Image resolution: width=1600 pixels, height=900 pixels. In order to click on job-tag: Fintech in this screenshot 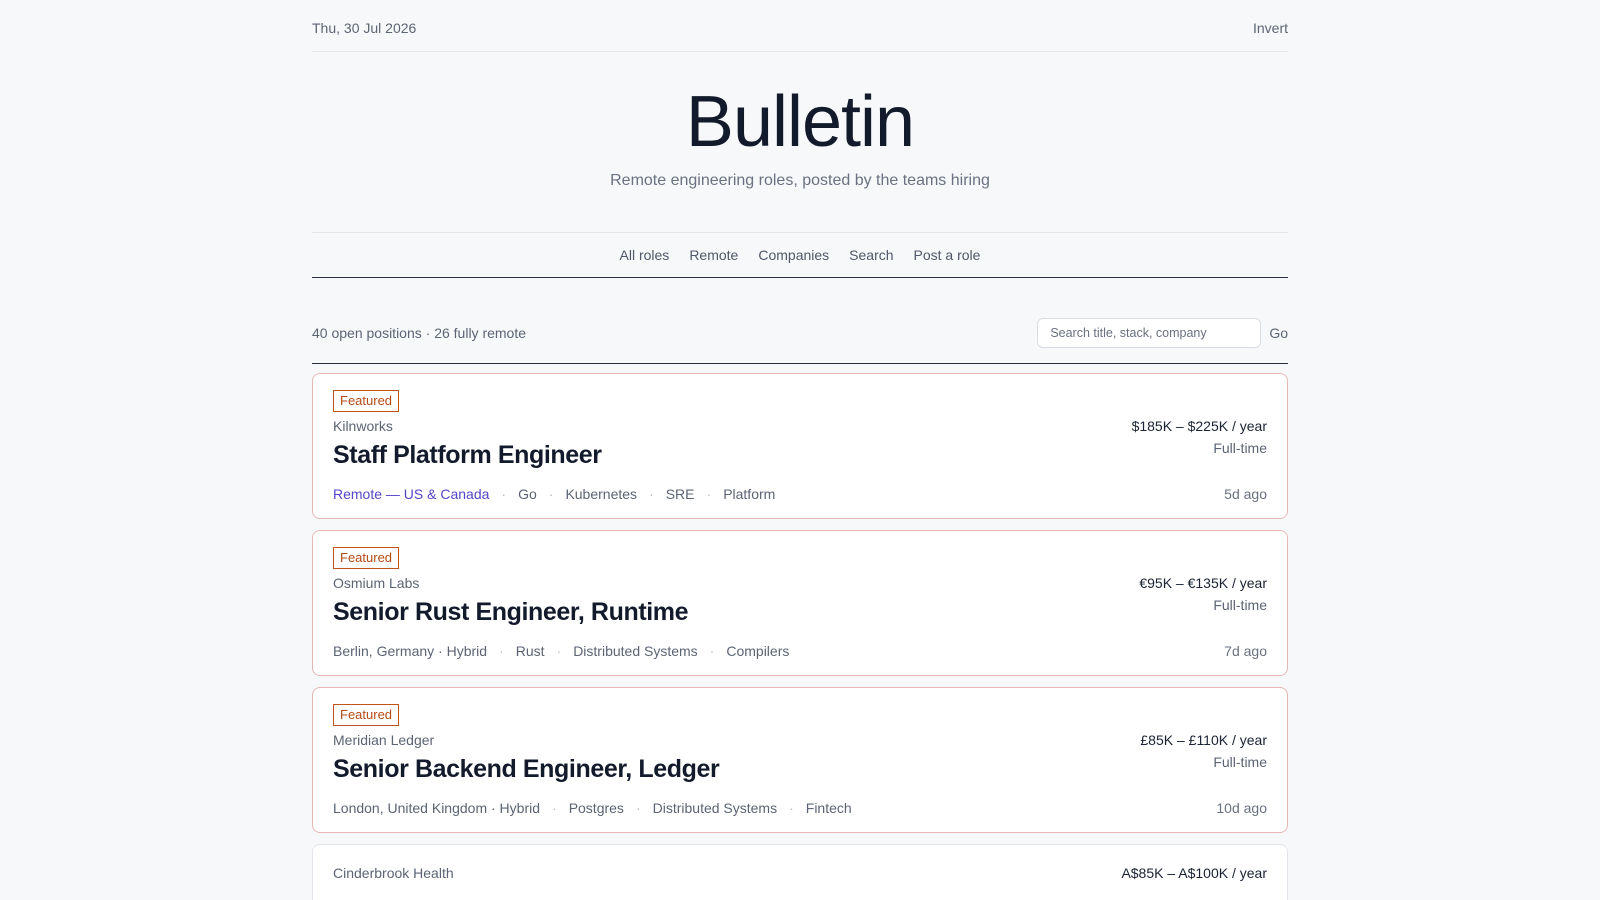, I will do `click(828, 808)`.